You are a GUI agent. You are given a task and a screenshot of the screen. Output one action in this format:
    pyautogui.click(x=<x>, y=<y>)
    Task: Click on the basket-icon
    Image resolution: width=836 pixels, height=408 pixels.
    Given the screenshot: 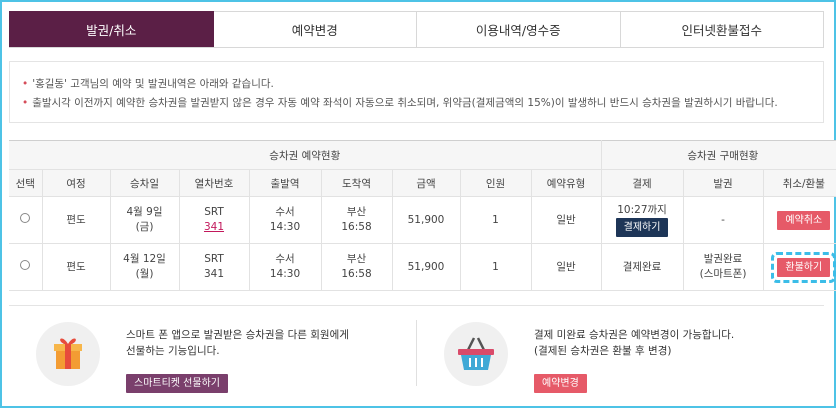 What is the action you would take?
    pyautogui.click(x=476, y=354)
    